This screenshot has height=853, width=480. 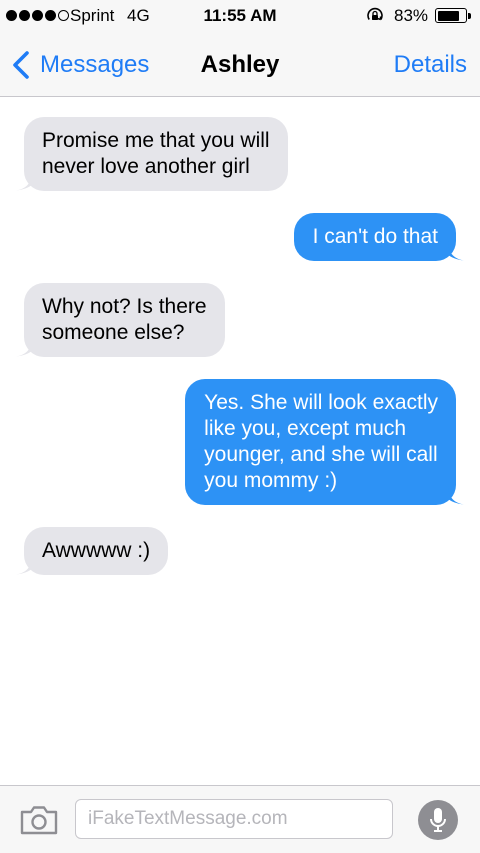 I want to click on message-text-field, so click(x=234, y=819).